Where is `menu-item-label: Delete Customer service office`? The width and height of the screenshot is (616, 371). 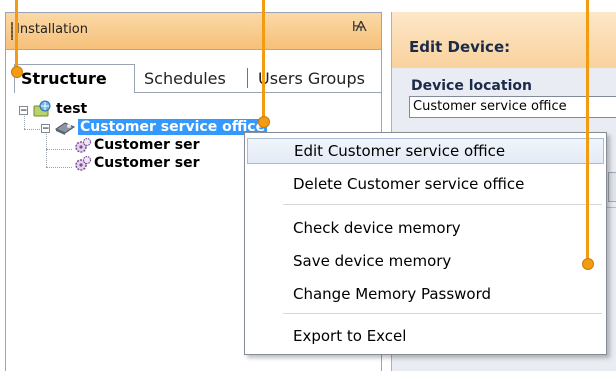
menu-item-label: Delete Customer service office is located at coordinates (409, 184).